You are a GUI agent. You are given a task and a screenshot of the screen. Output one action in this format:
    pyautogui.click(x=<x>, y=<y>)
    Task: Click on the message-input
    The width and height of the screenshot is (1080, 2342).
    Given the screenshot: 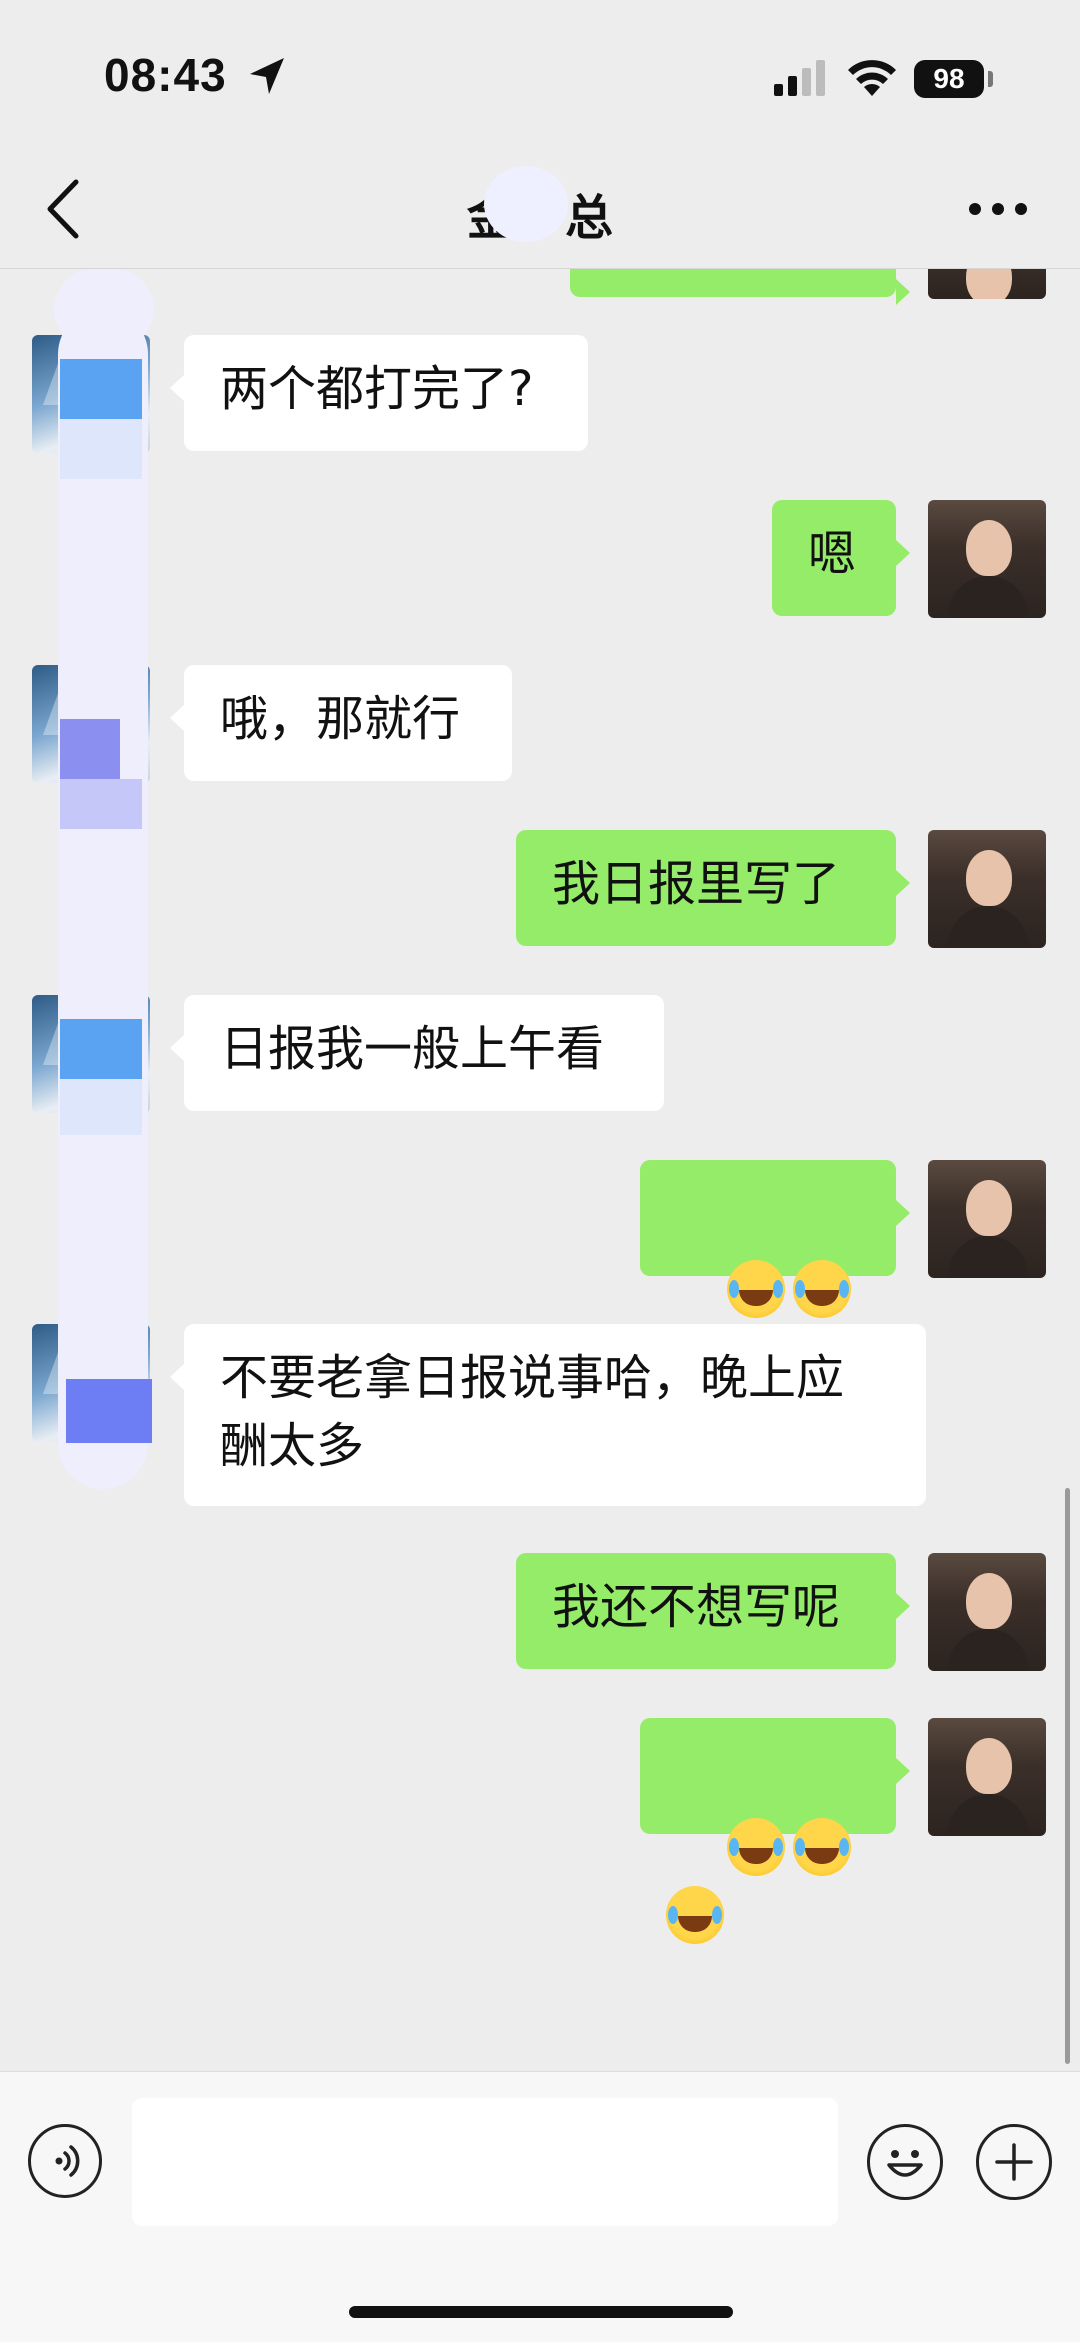 What is the action you would take?
    pyautogui.click(x=485, y=2162)
    